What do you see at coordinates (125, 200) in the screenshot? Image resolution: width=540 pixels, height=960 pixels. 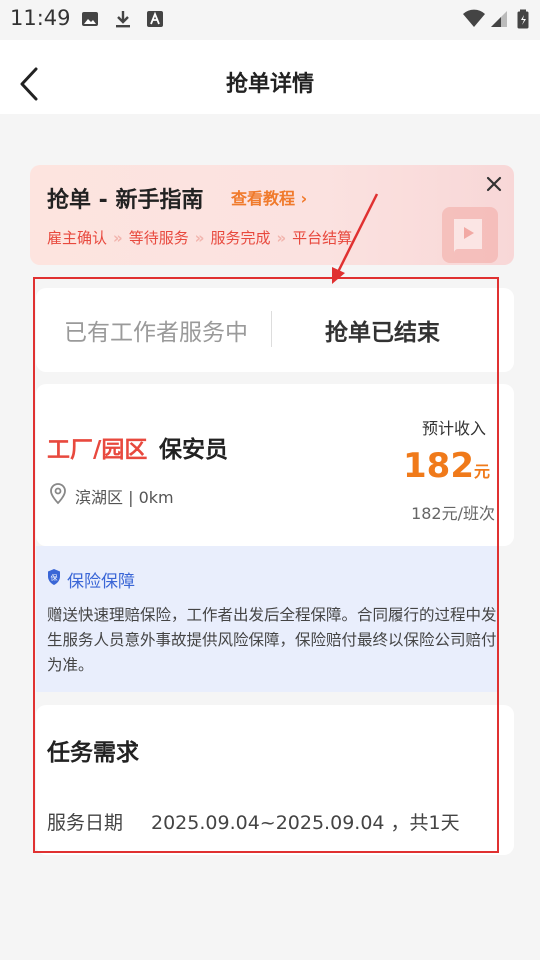 I see `guide-title: 抢单 - 新手指南` at bounding box center [125, 200].